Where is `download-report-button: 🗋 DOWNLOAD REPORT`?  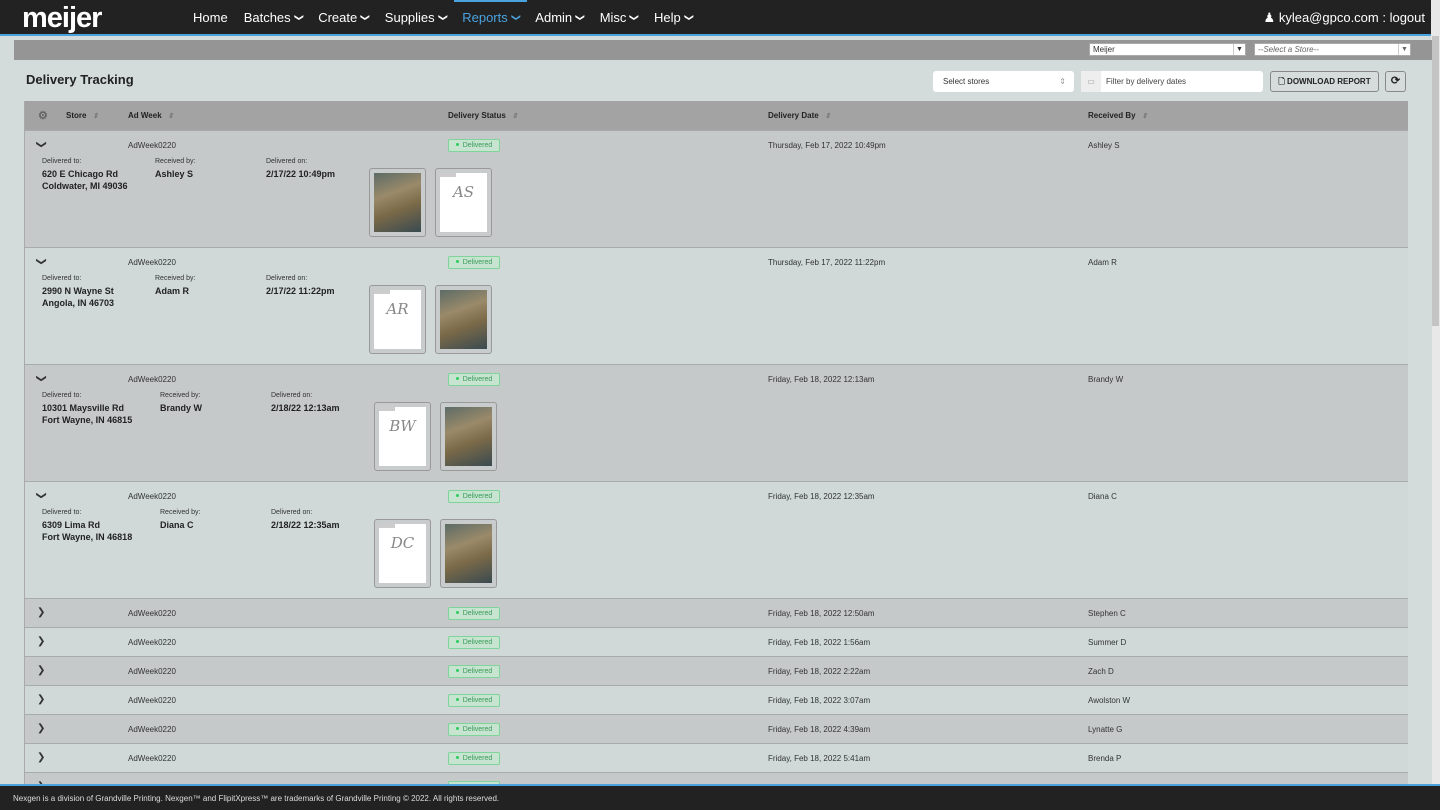
download-report-button: 🗋 DOWNLOAD REPORT is located at coordinates (1324, 81).